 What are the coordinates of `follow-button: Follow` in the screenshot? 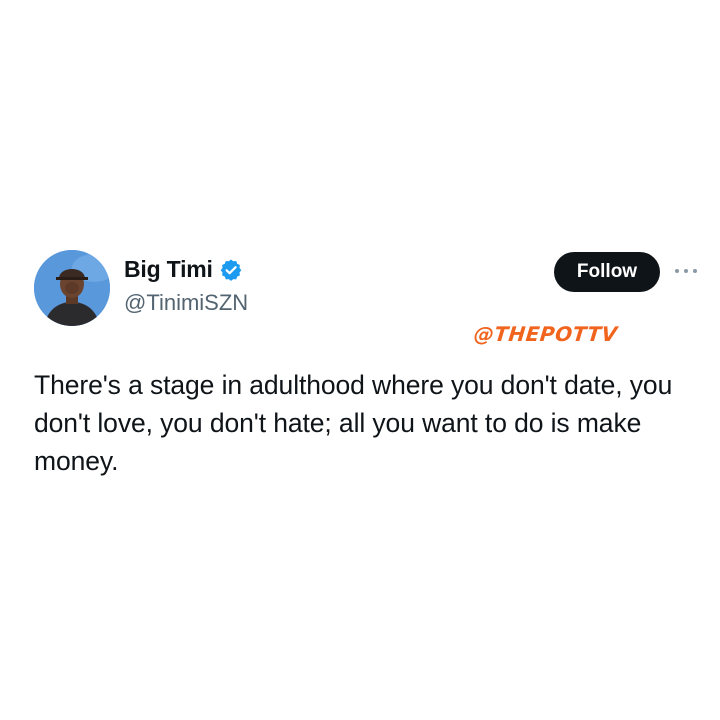 It's located at (607, 272).